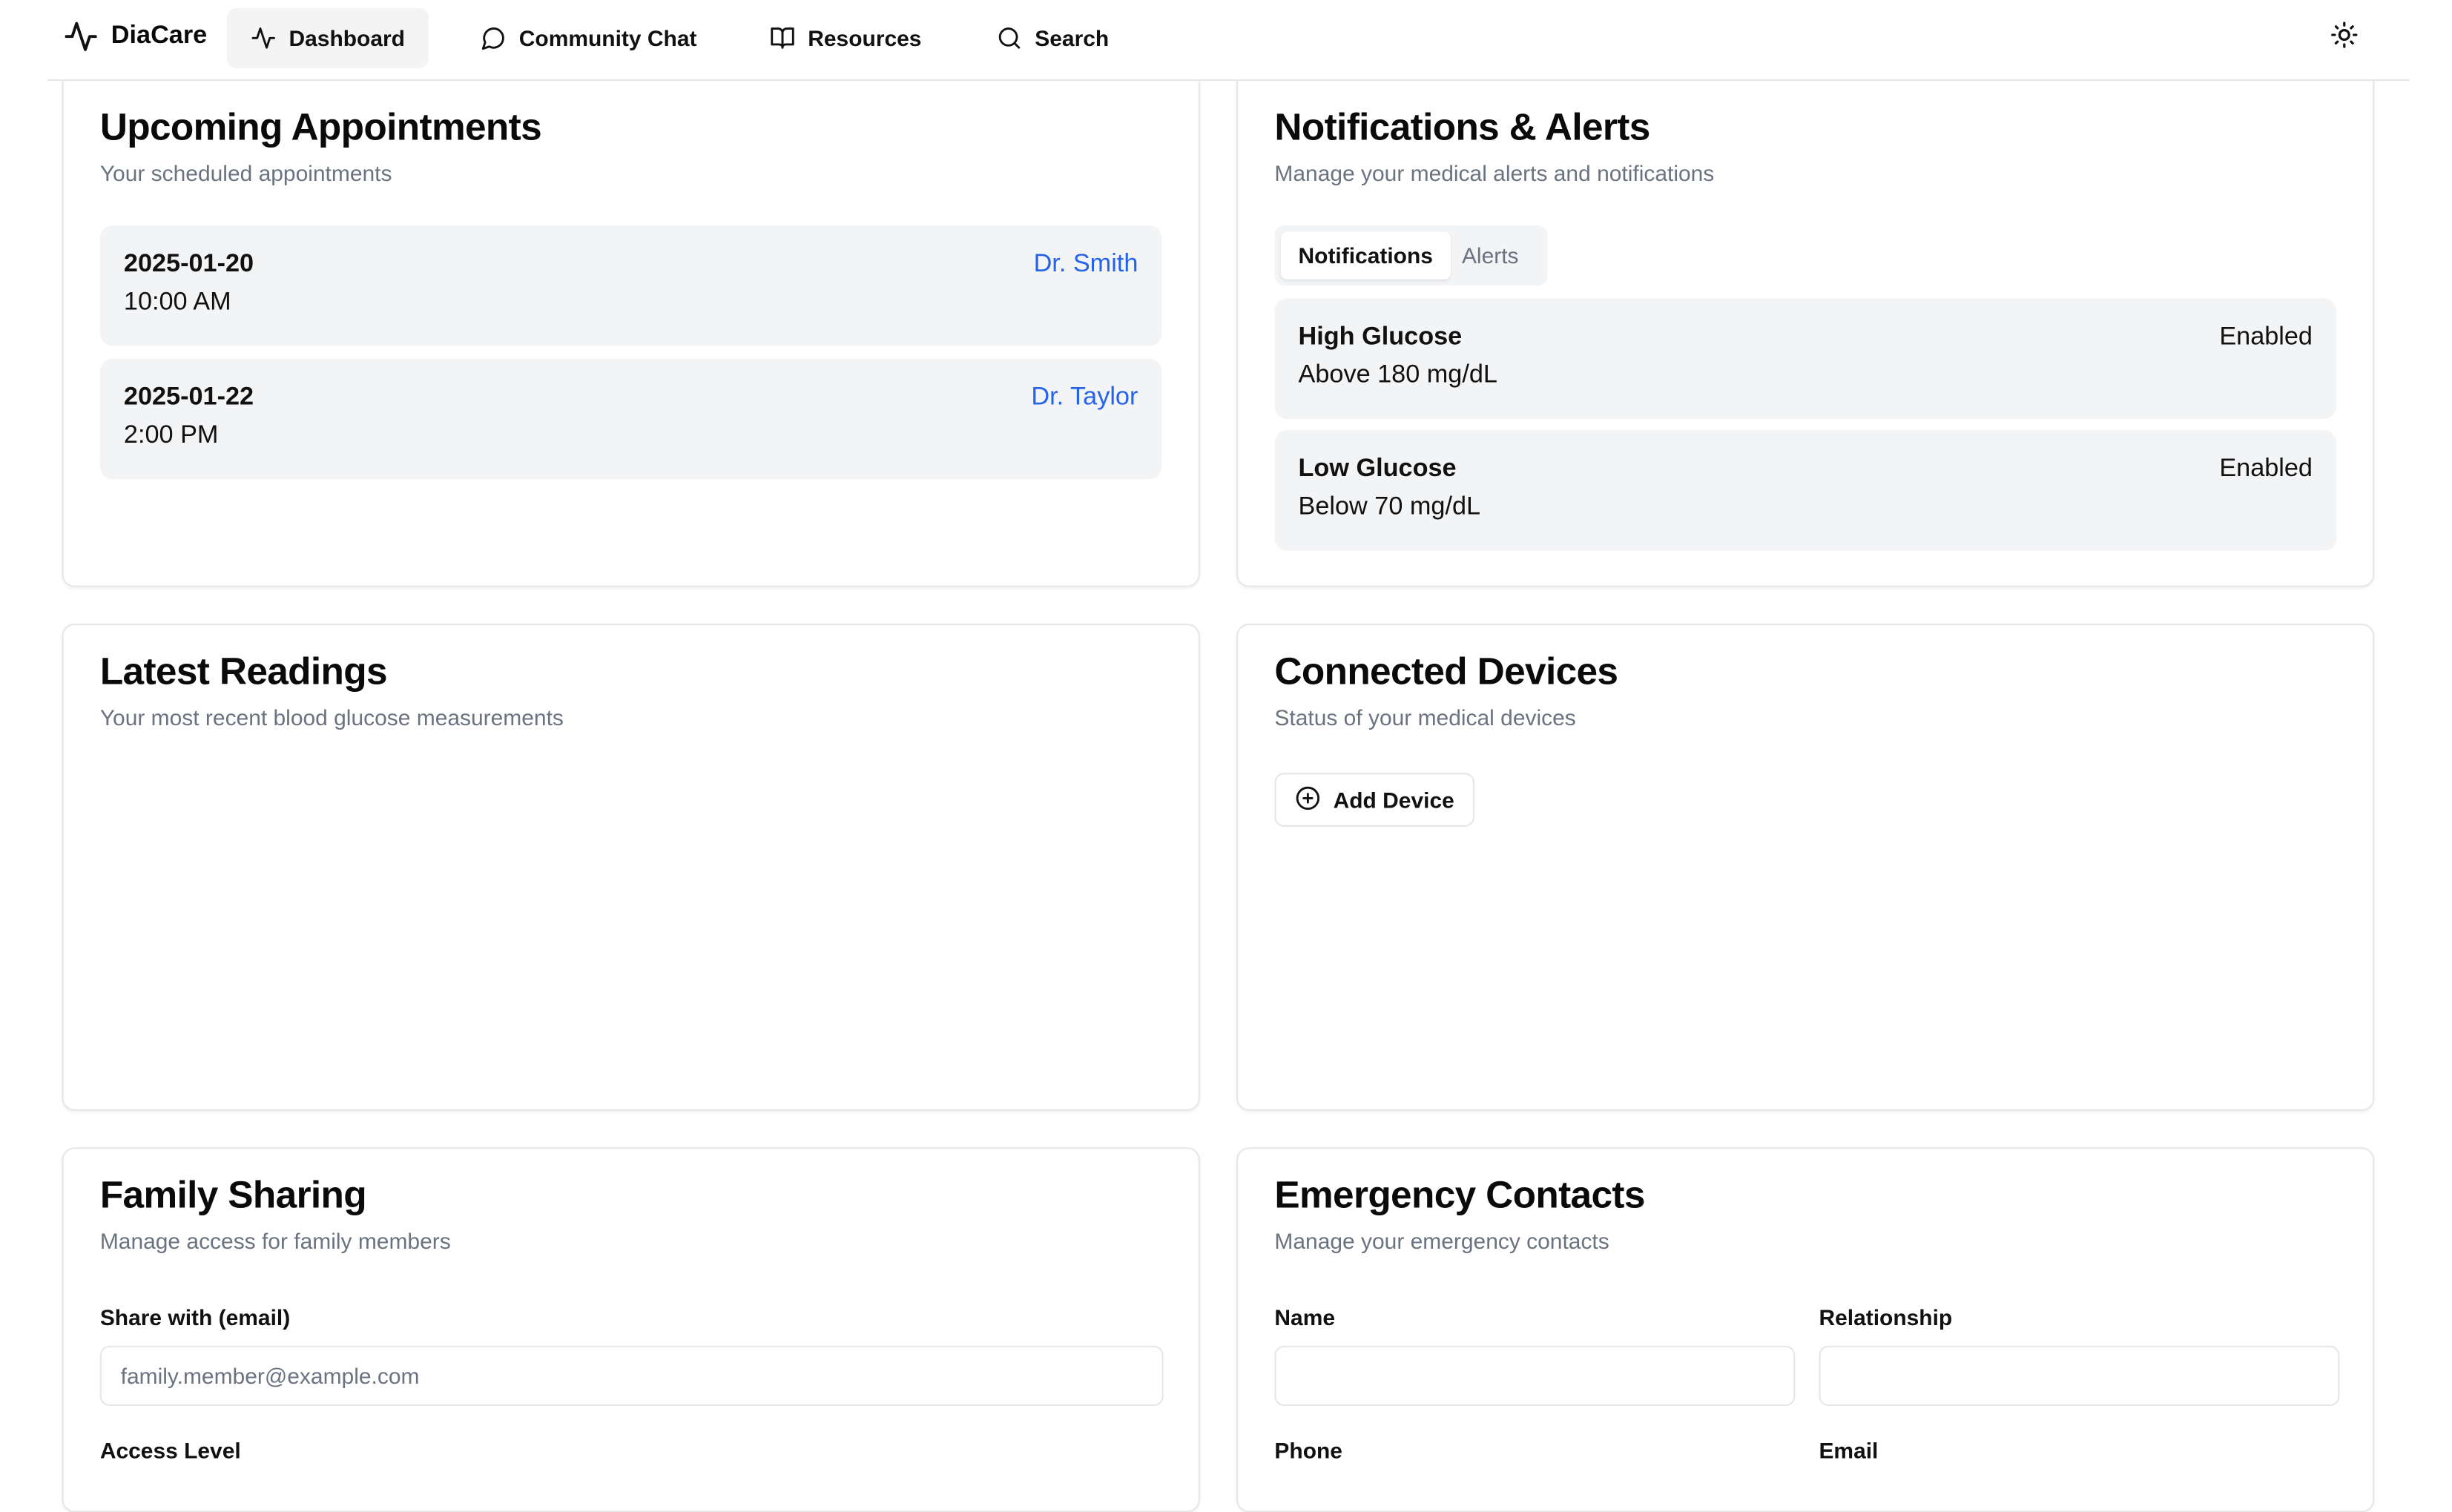  Describe the element at coordinates (1849, 1450) in the screenshot. I see `contact-email-label: Email` at that location.